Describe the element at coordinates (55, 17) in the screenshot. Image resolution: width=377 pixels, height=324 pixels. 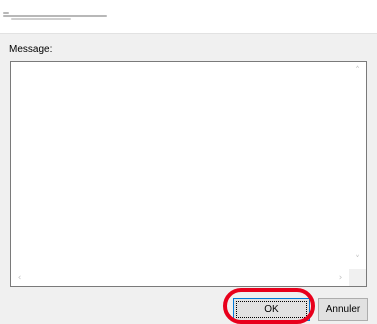
I see `blurred-title-text` at that location.